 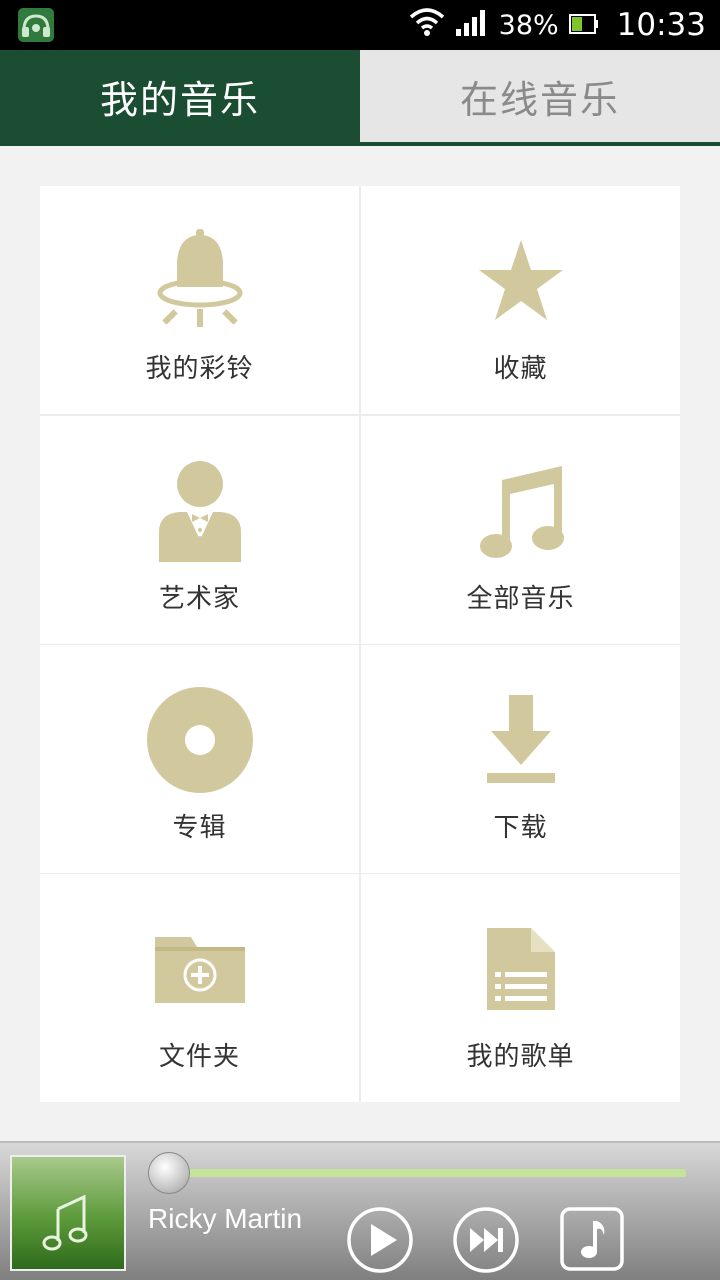 What do you see at coordinates (661, 25) in the screenshot?
I see `clock: 10:33` at bounding box center [661, 25].